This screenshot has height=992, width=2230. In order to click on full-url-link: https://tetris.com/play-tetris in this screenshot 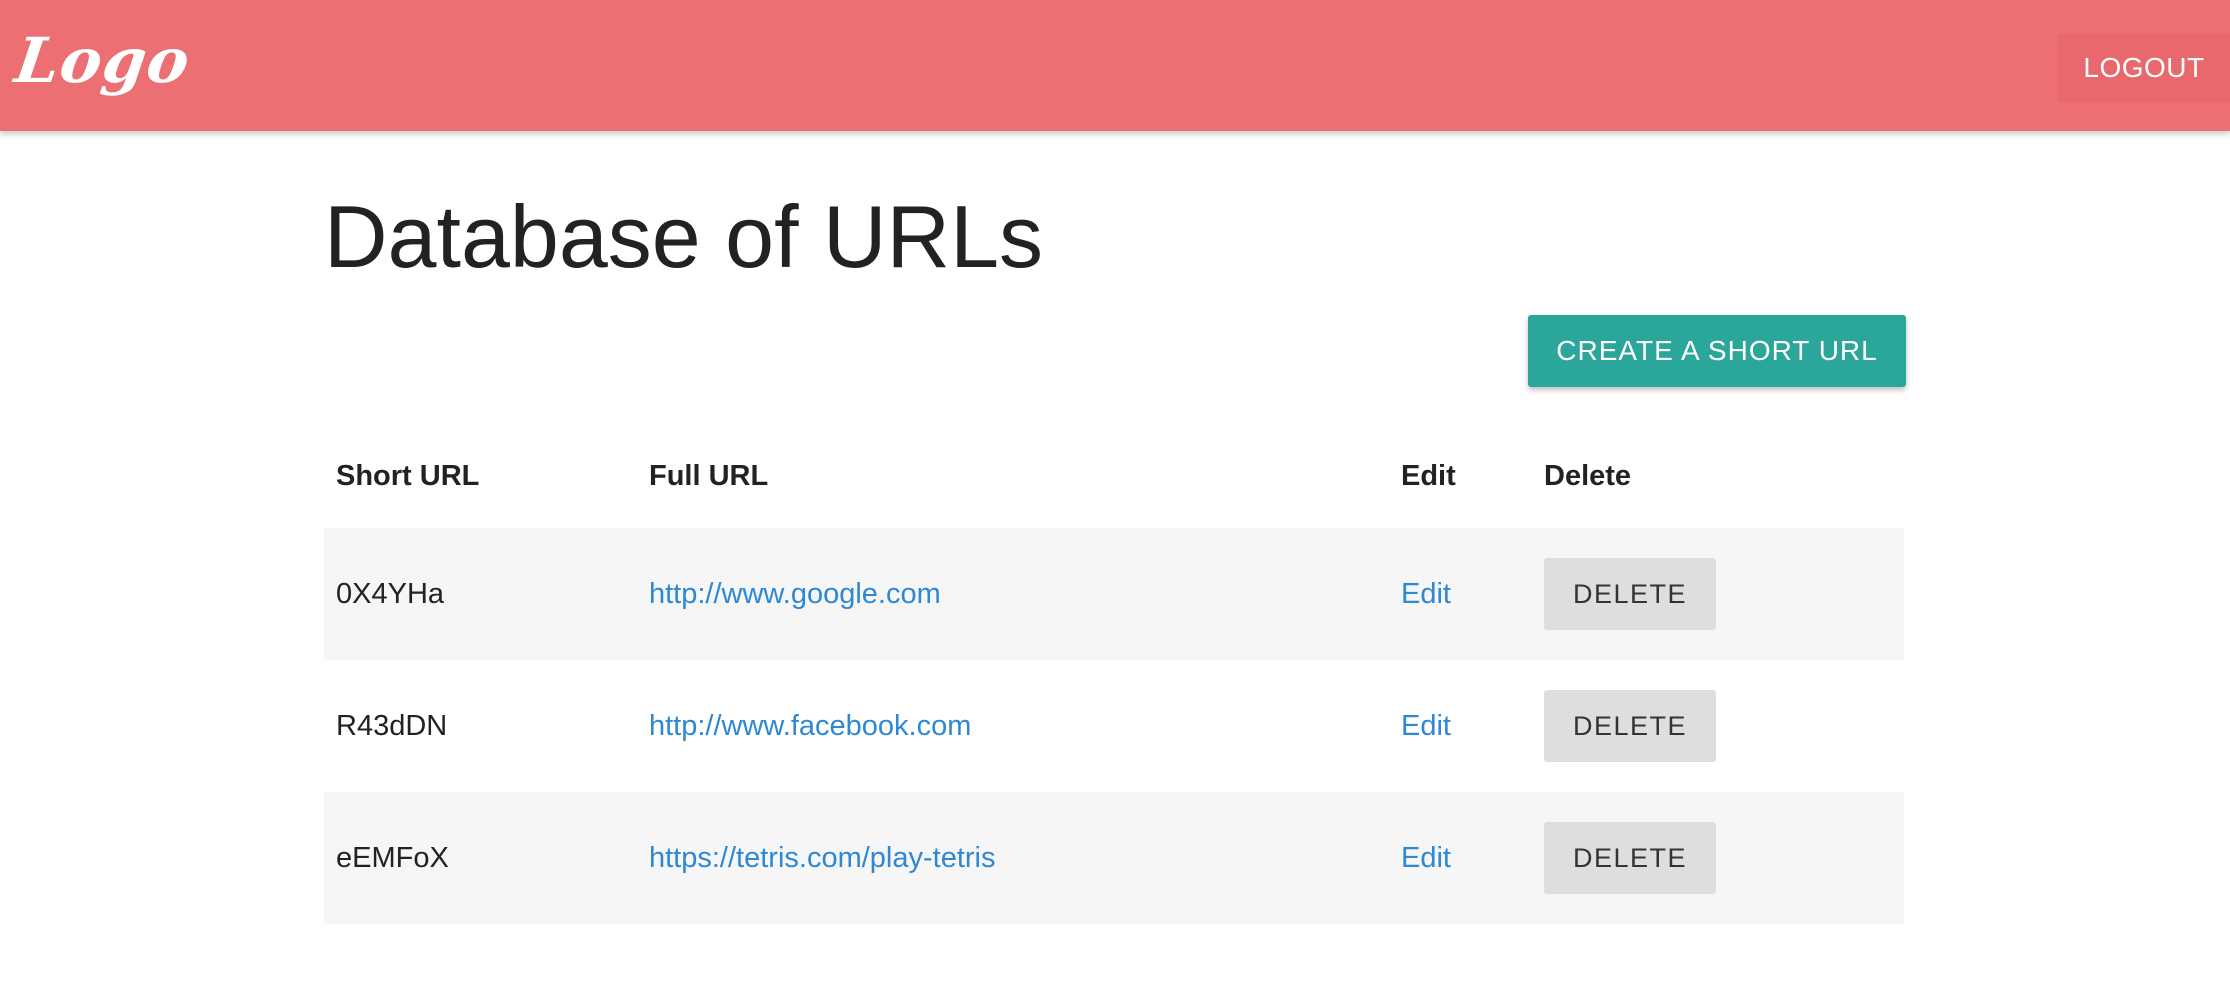, I will do `click(822, 858)`.